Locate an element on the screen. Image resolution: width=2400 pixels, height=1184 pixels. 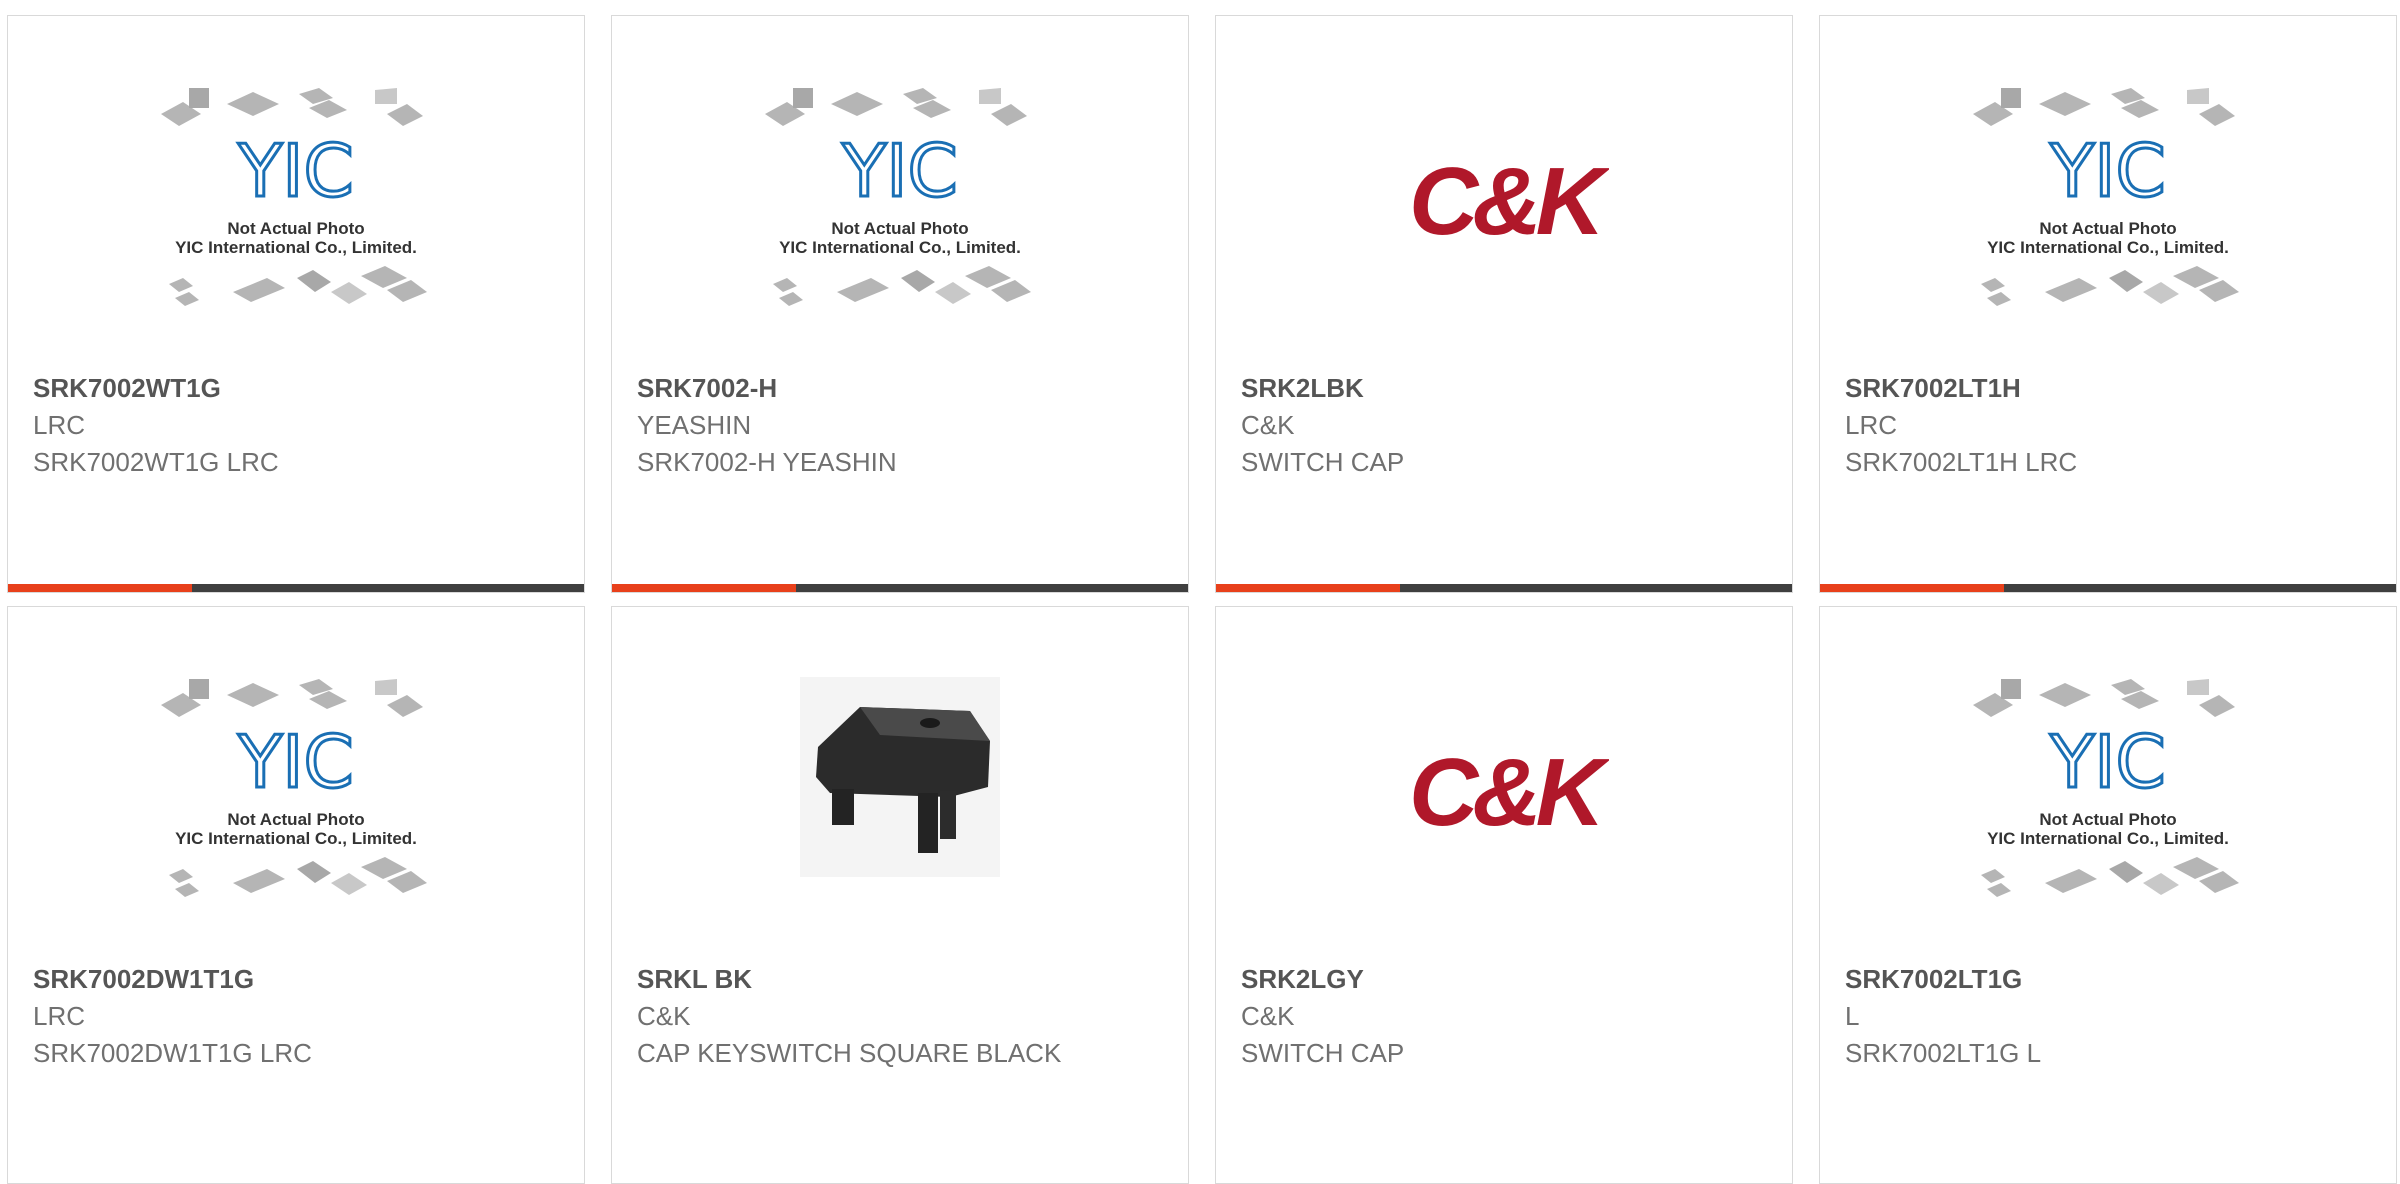
product-image is located at coordinates (900, 812).